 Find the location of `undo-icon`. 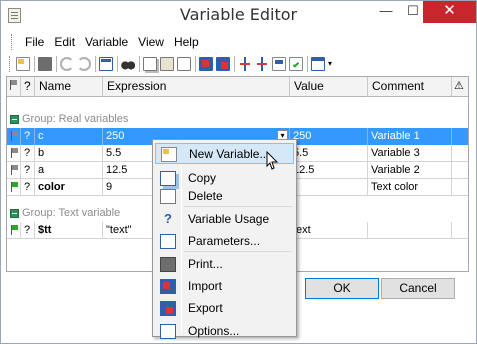

undo-icon is located at coordinates (67, 64).